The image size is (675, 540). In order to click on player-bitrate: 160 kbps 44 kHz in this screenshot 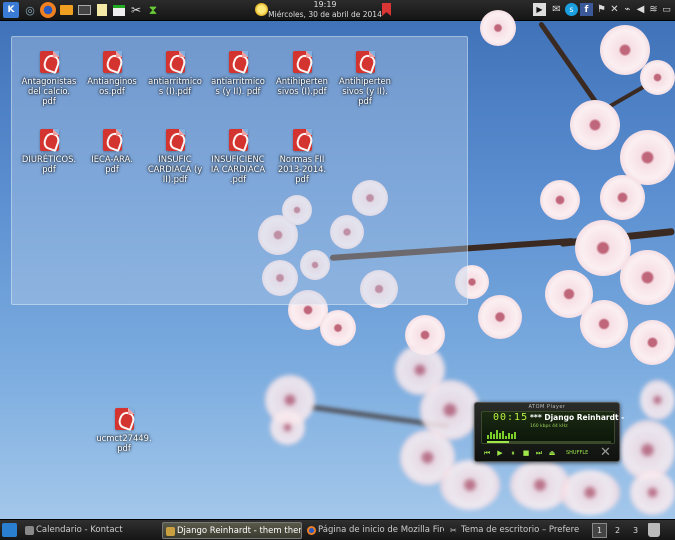, I will do `click(549, 426)`.